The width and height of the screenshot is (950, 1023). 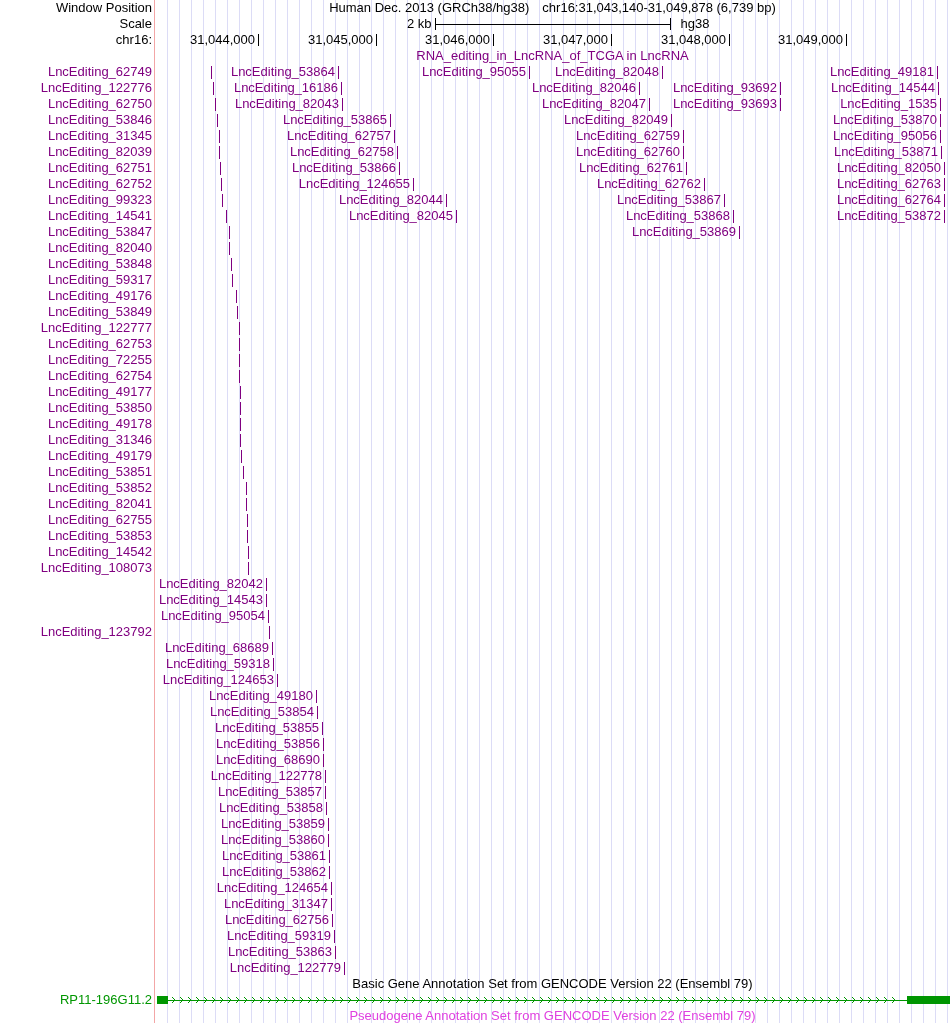 What do you see at coordinates (210, 584) in the screenshot?
I see `feature-label: LncEditing_82042` at bounding box center [210, 584].